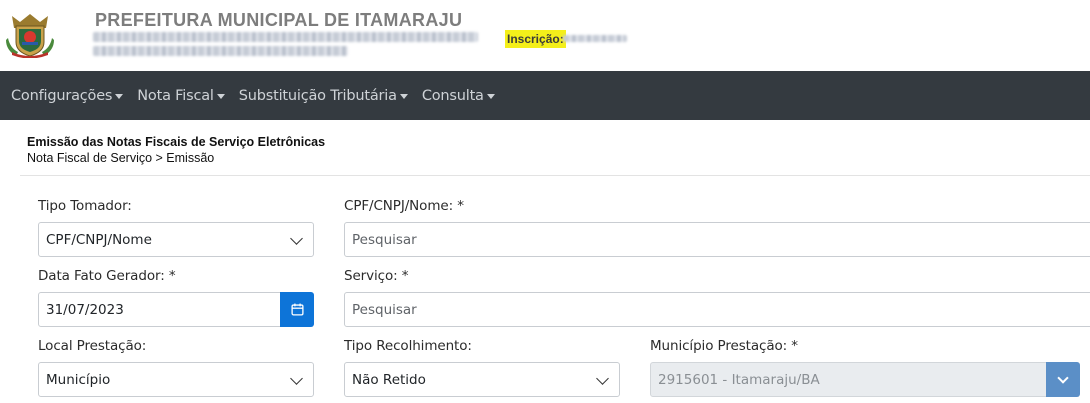  What do you see at coordinates (376, 276) in the screenshot?
I see `servico-label: Serviço: *` at bounding box center [376, 276].